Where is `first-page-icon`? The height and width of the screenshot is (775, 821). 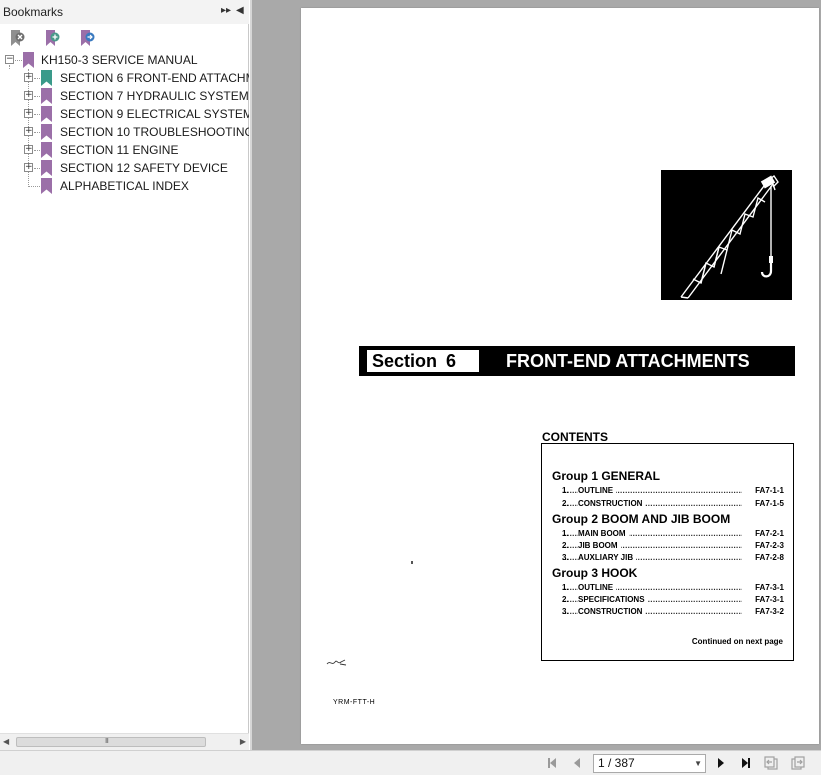
first-page-icon is located at coordinates (553, 763).